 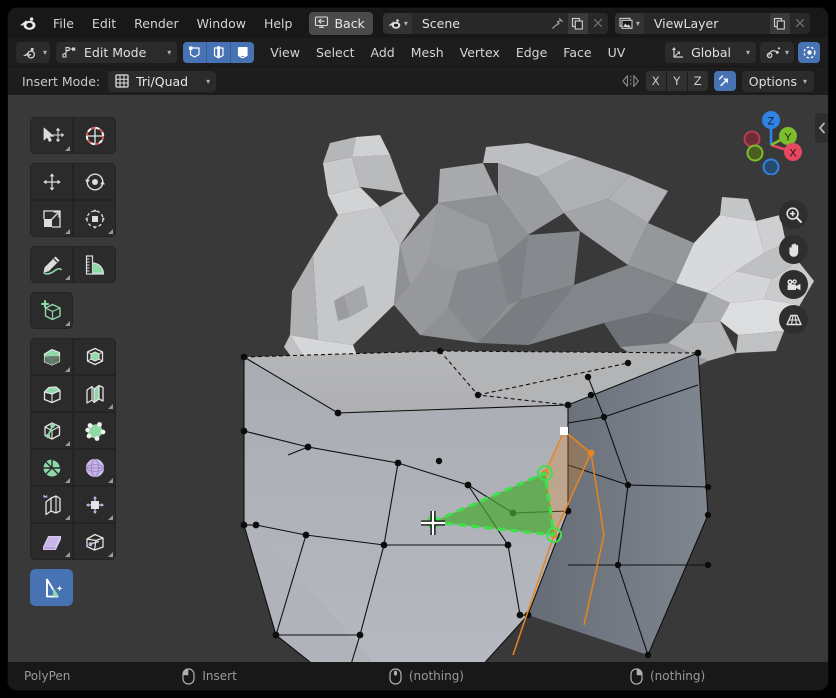 What do you see at coordinates (94, 504) in the screenshot?
I see `shrink-fatten-tool` at bounding box center [94, 504].